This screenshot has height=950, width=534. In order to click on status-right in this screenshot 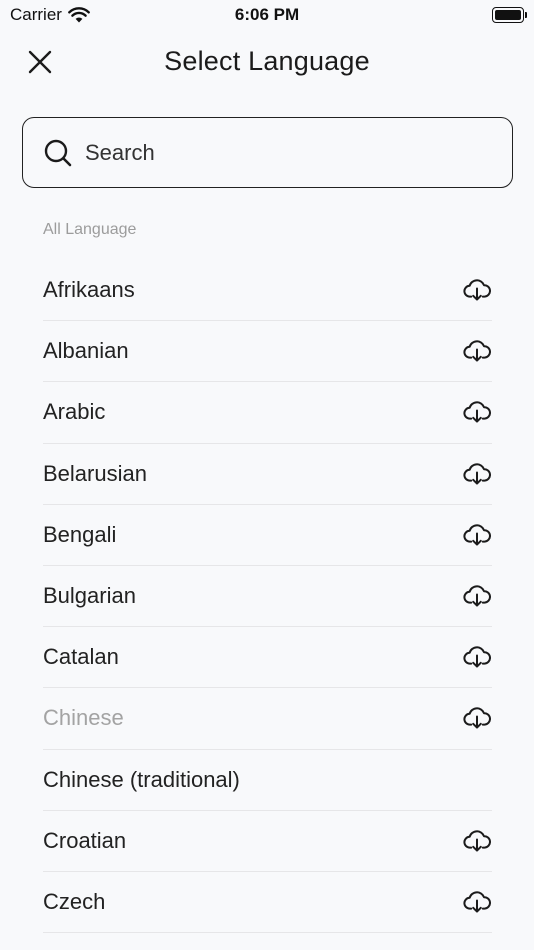, I will do `click(509, 15)`.